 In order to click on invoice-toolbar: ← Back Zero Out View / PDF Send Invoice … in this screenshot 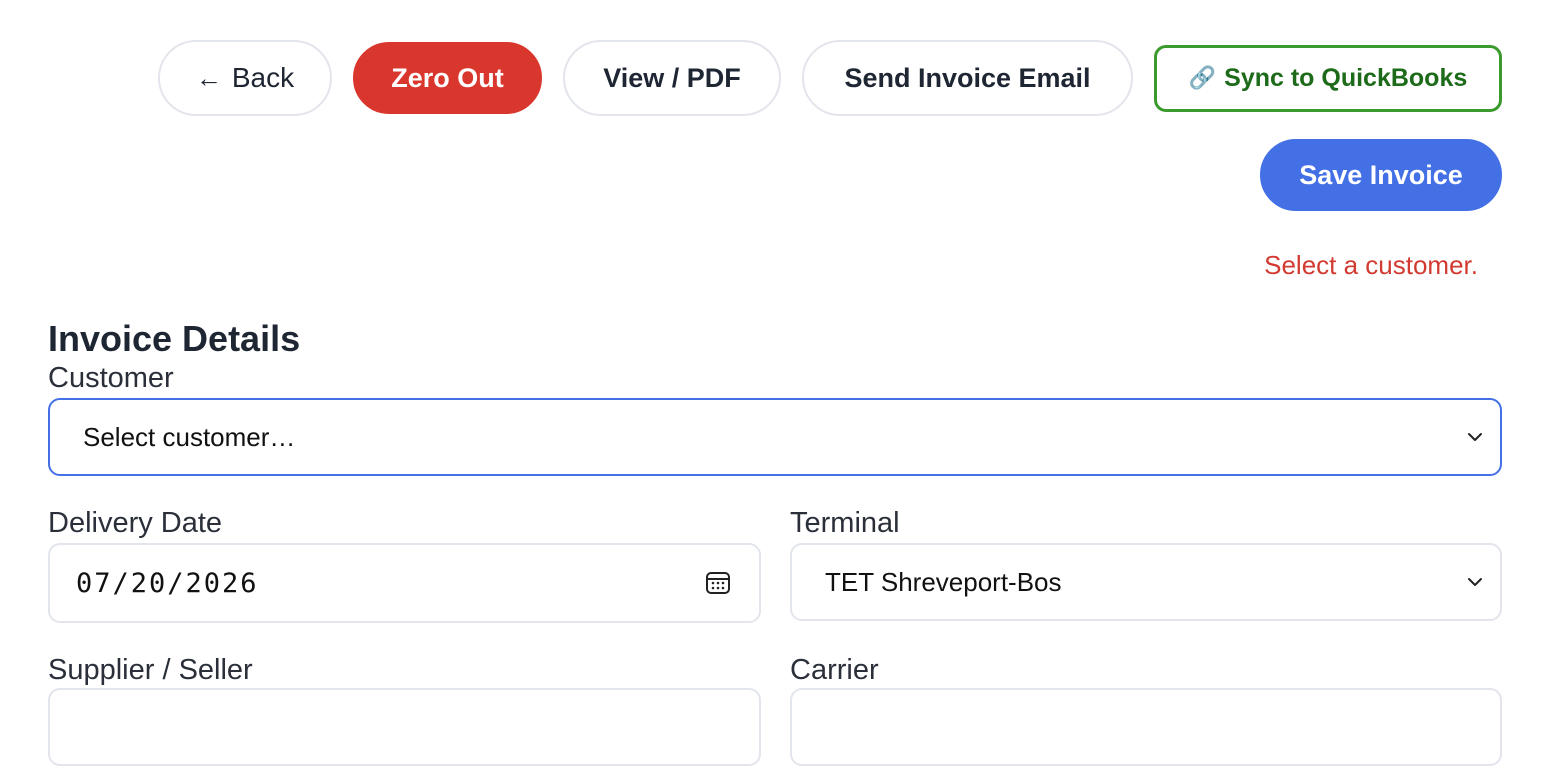, I will do `click(830, 78)`.